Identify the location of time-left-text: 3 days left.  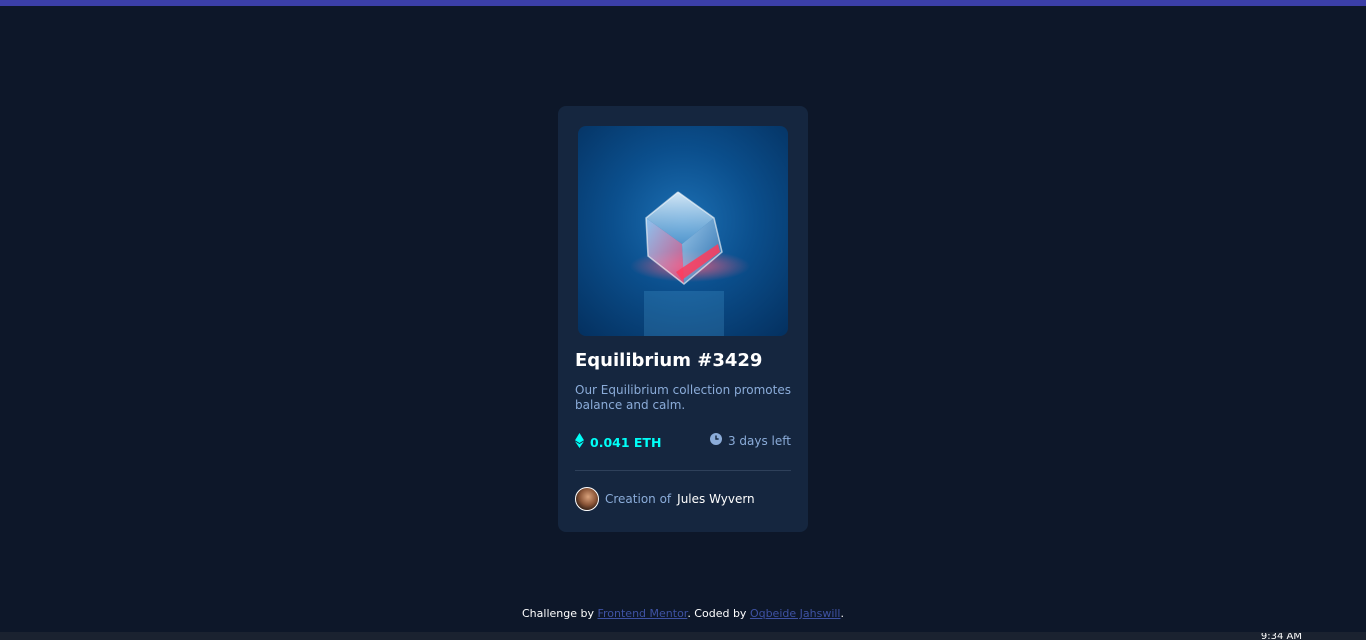
(759, 440).